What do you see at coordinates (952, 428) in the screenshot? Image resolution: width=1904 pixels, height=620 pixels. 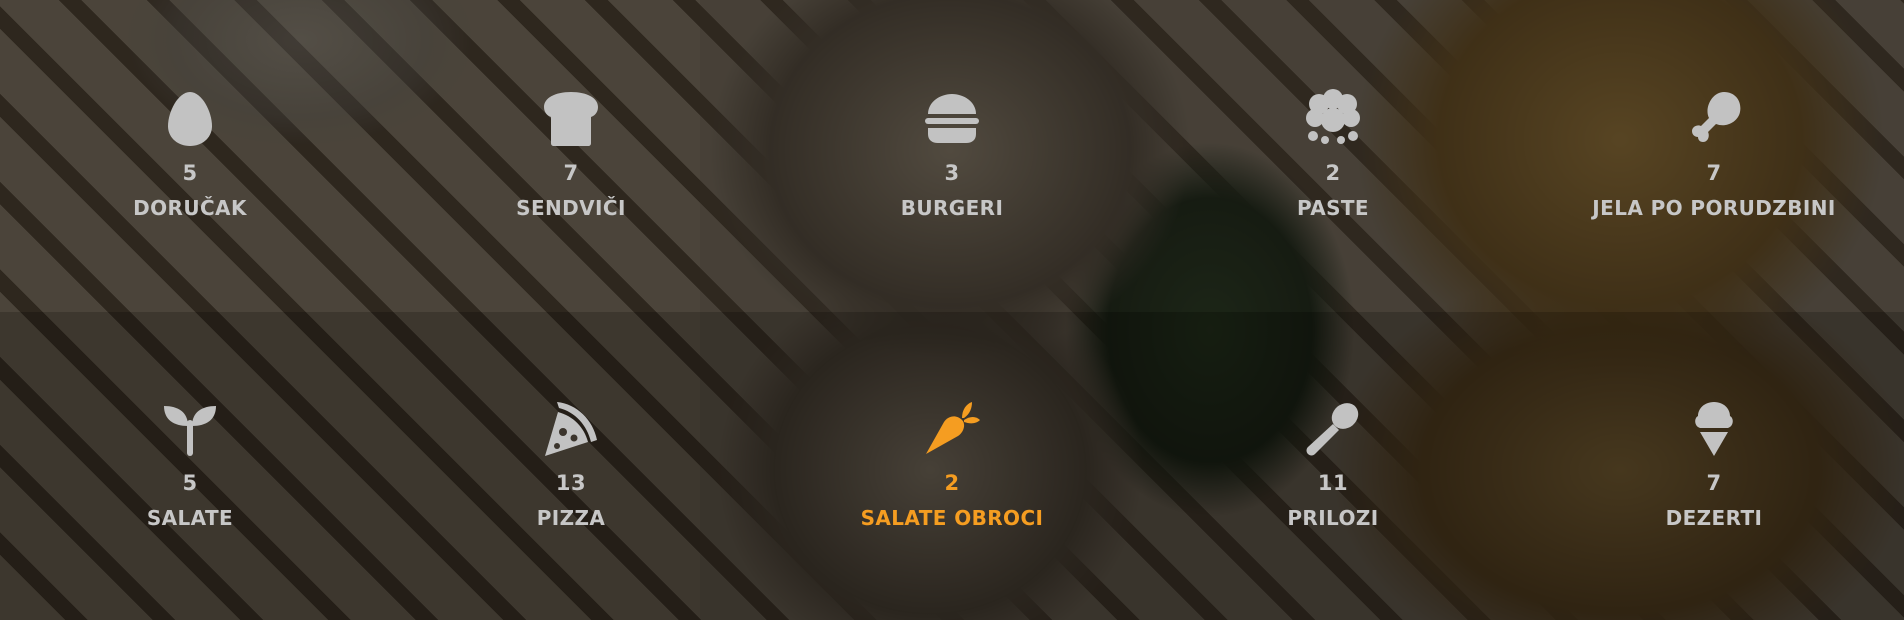 I see `carrot-icon` at bounding box center [952, 428].